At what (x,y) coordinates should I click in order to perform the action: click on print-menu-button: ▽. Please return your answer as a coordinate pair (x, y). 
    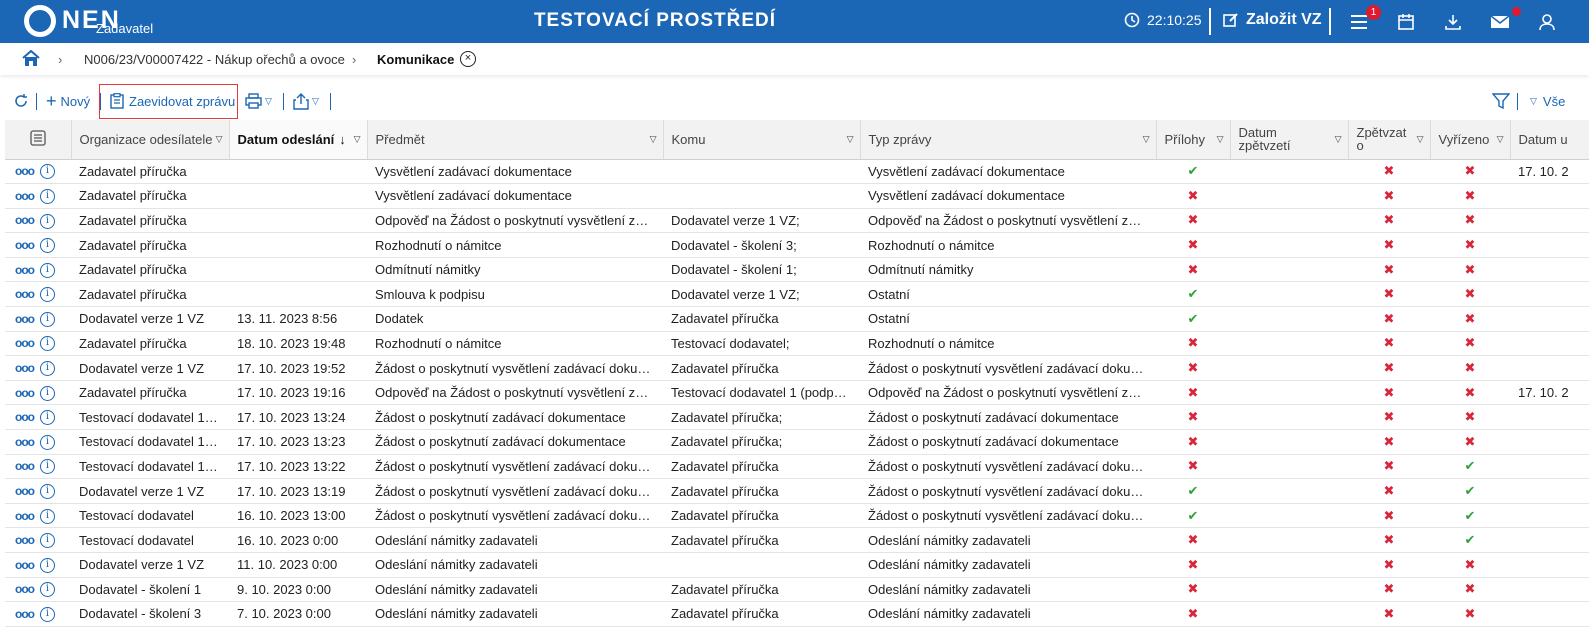
    Looking at the image, I should click on (258, 101).